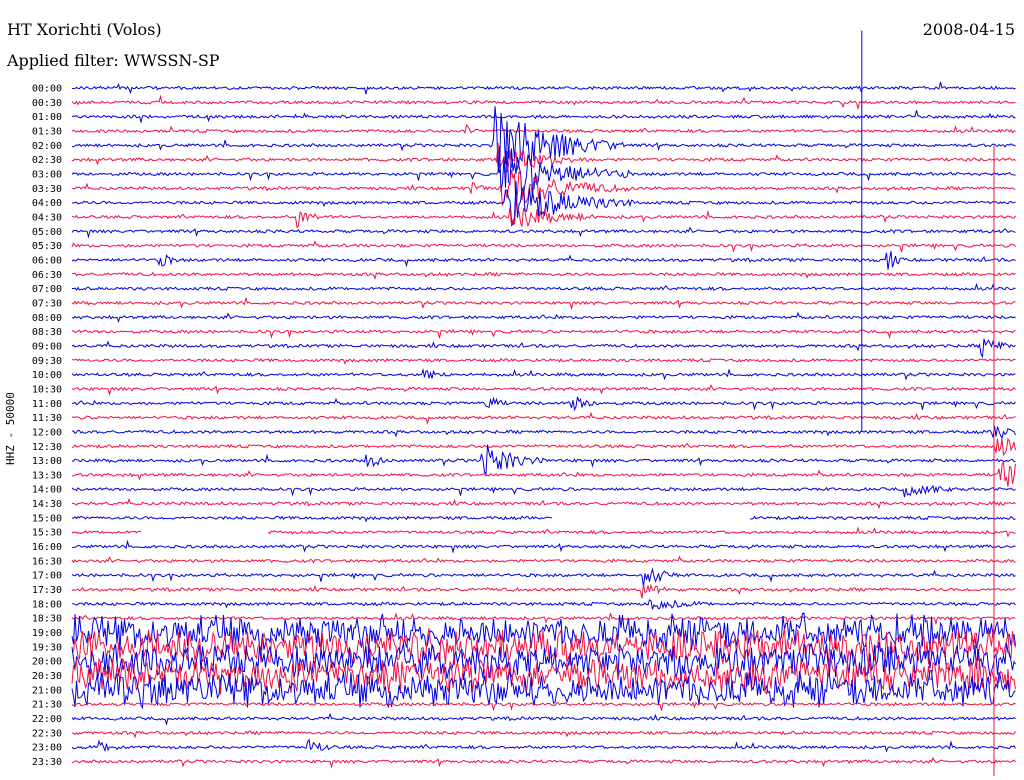 The image size is (1024, 780). Describe the element at coordinates (47, 690) in the screenshot. I see `time-tick-label: 21:00` at that location.